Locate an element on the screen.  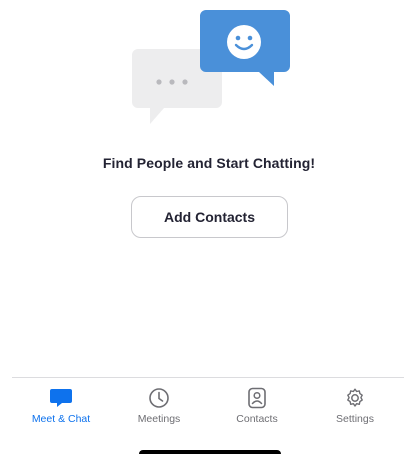
clock-icon is located at coordinates (159, 398).